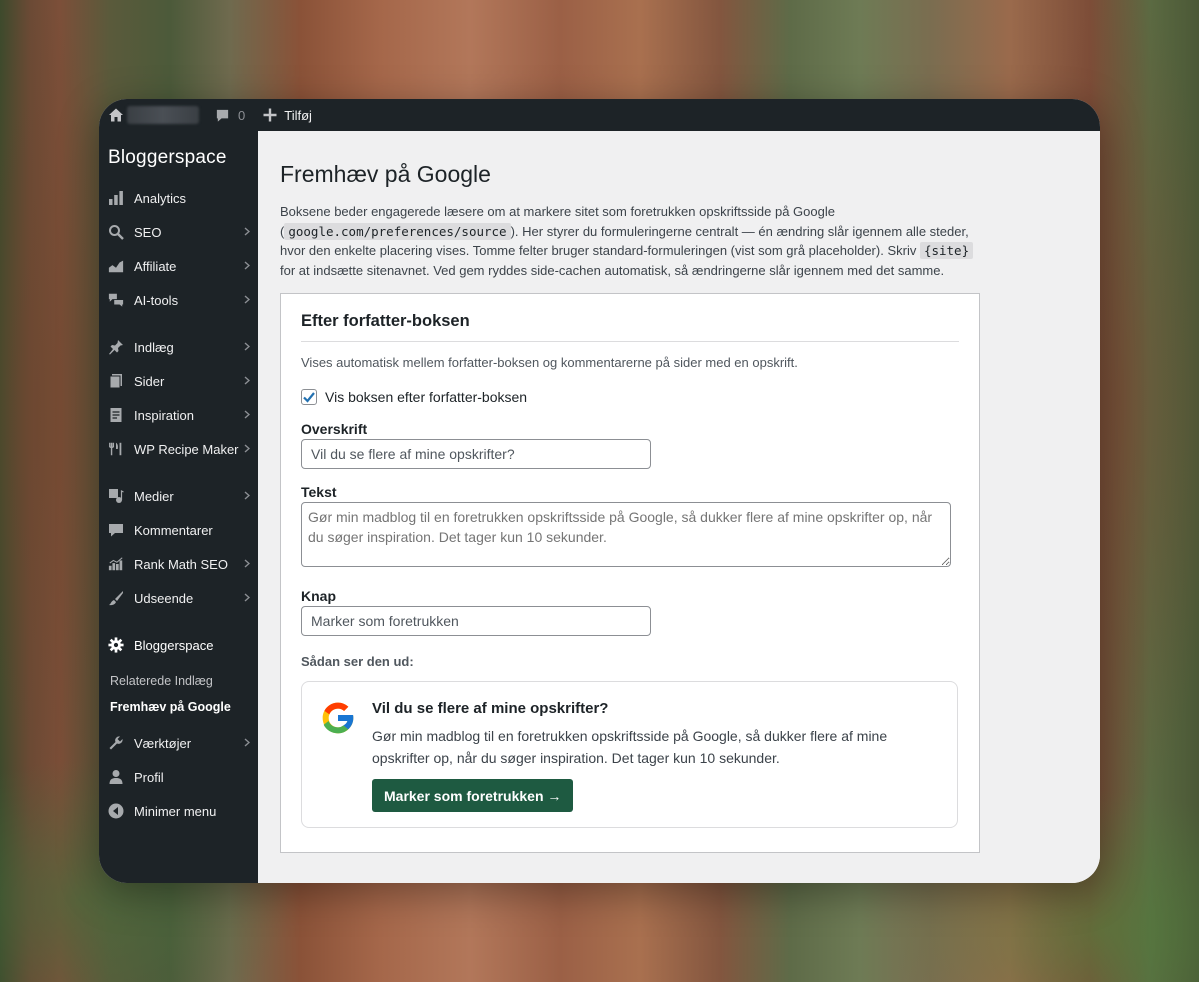 This screenshot has height=982, width=1199. I want to click on sidebar-item-label: Sider, so click(149, 381).